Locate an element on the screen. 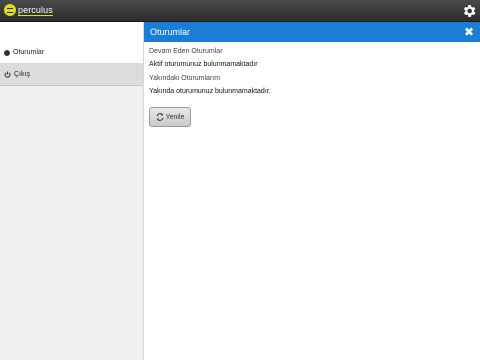 This screenshot has width=480, height=360. refresh-icon is located at coordinates (159, 117).